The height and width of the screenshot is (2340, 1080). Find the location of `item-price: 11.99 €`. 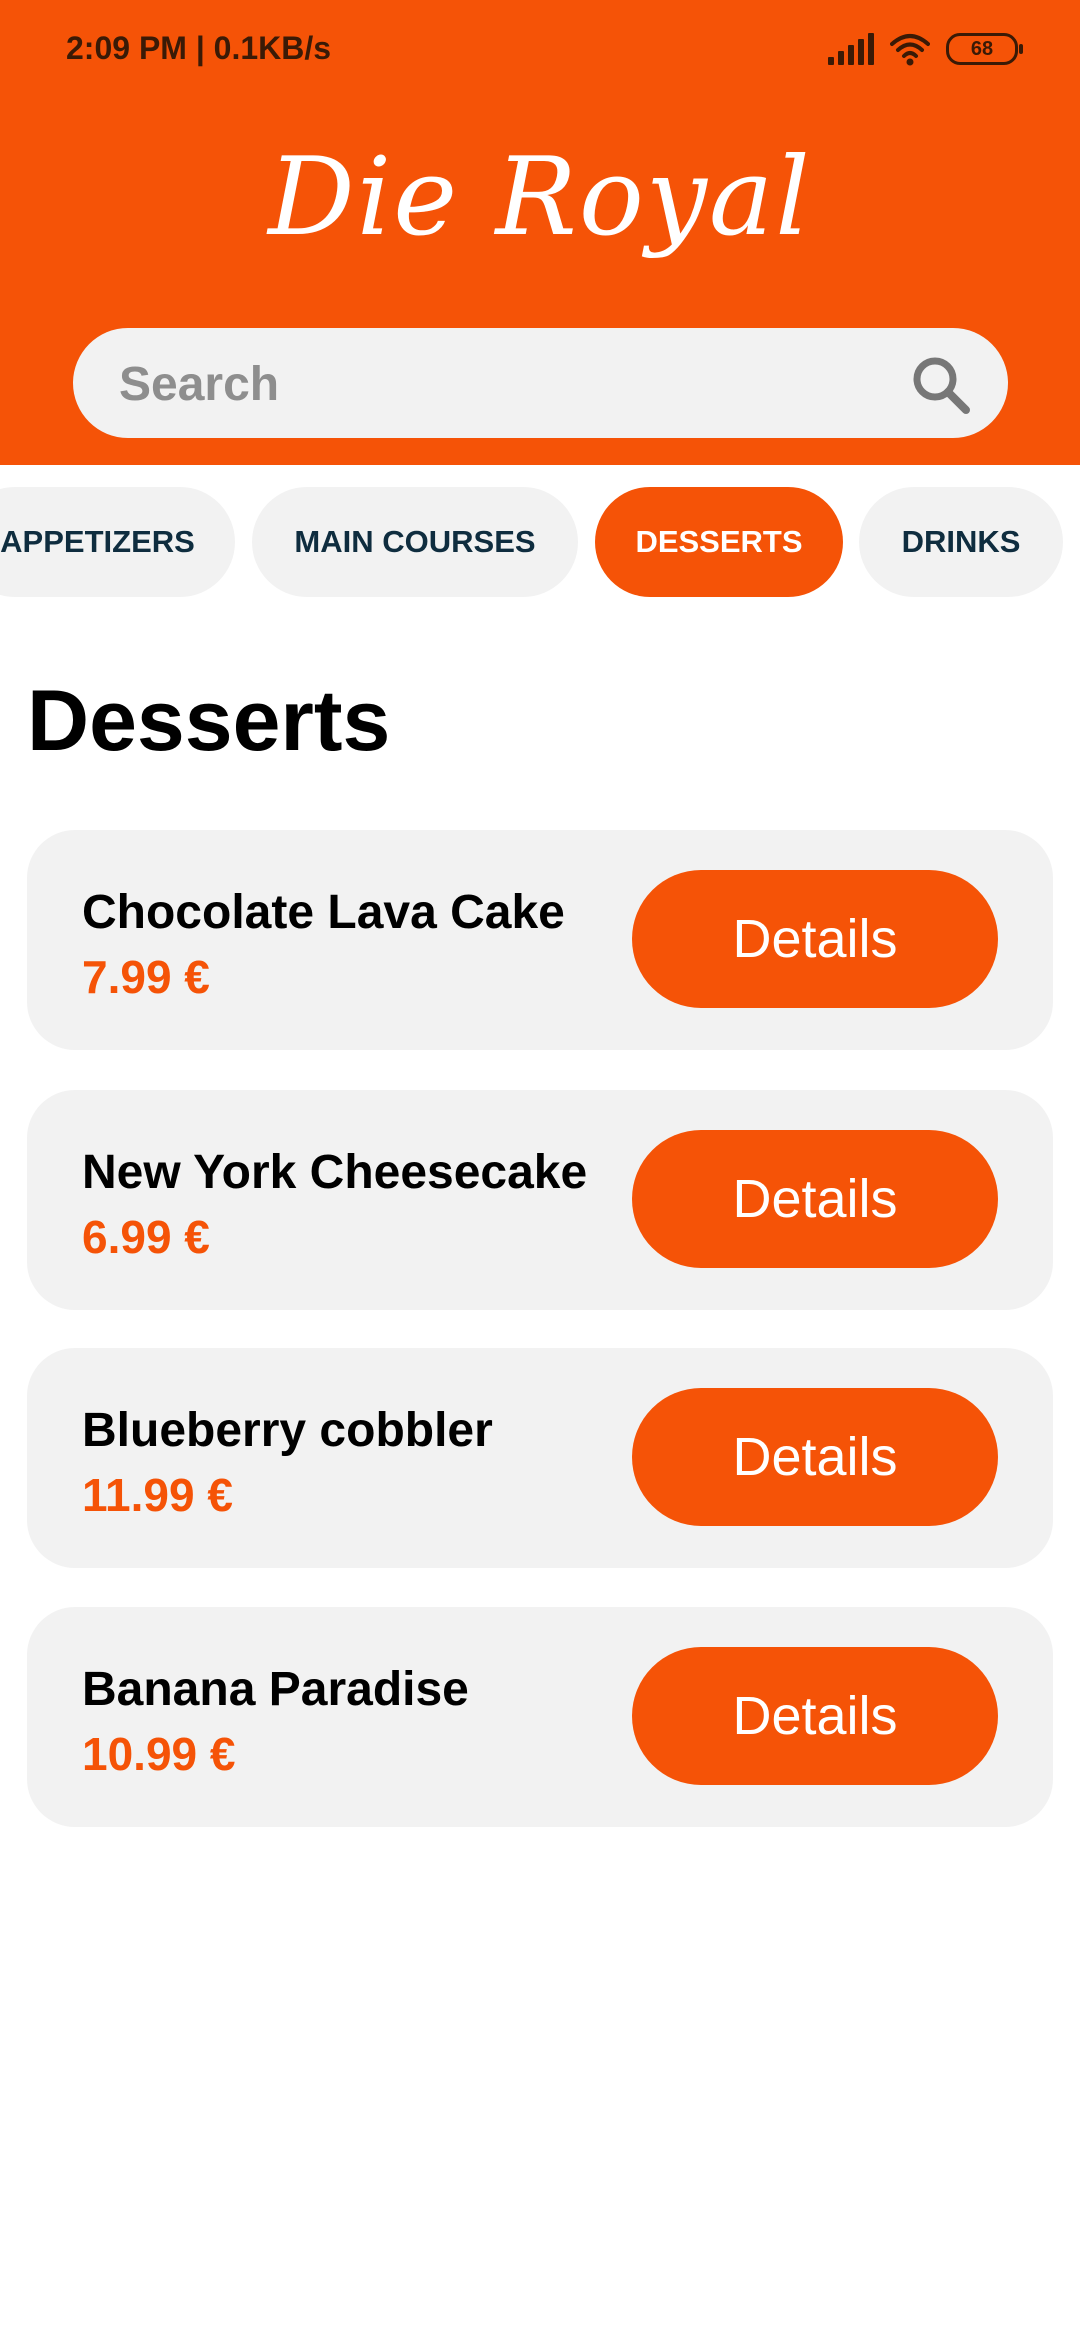

item-price: 11.99 € is located at coordinates (157, 1495).